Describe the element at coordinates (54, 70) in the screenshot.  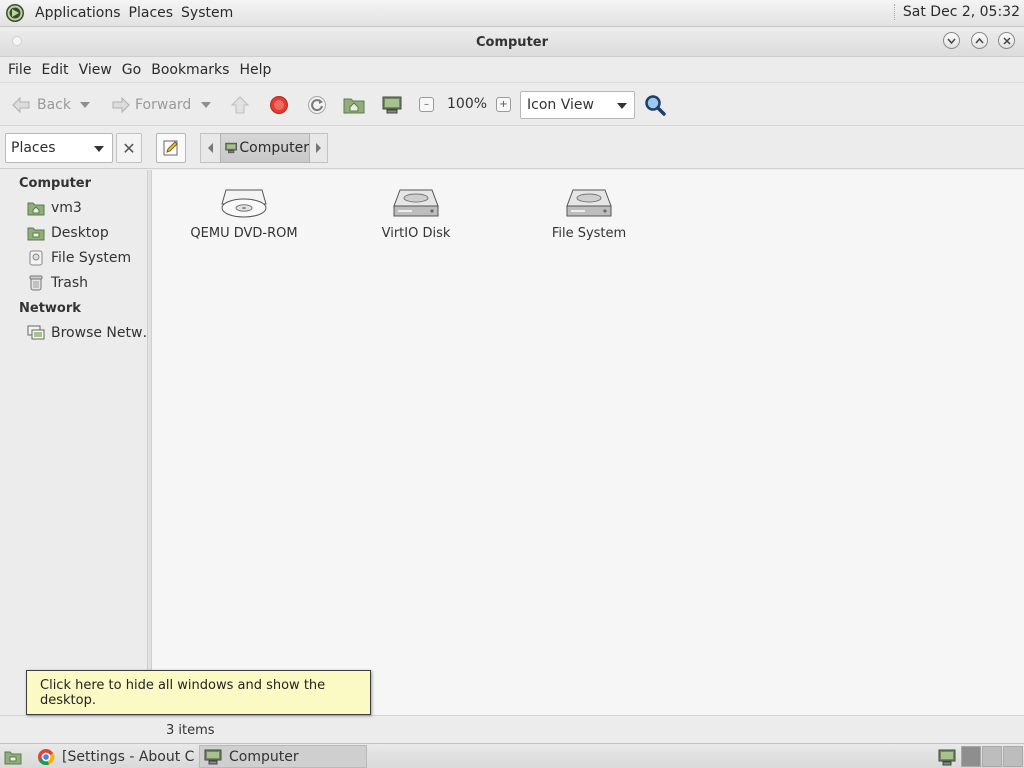
I see `menu-edit: Edit` at that location.